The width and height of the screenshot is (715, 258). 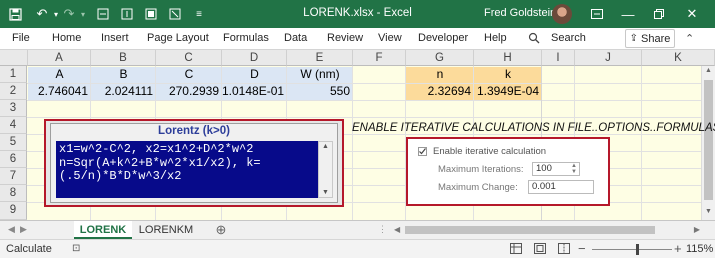 What do you see at coordinates (390, 38) in the screenshot?
I see `tab-view: View` at bounding box center [390, 38].